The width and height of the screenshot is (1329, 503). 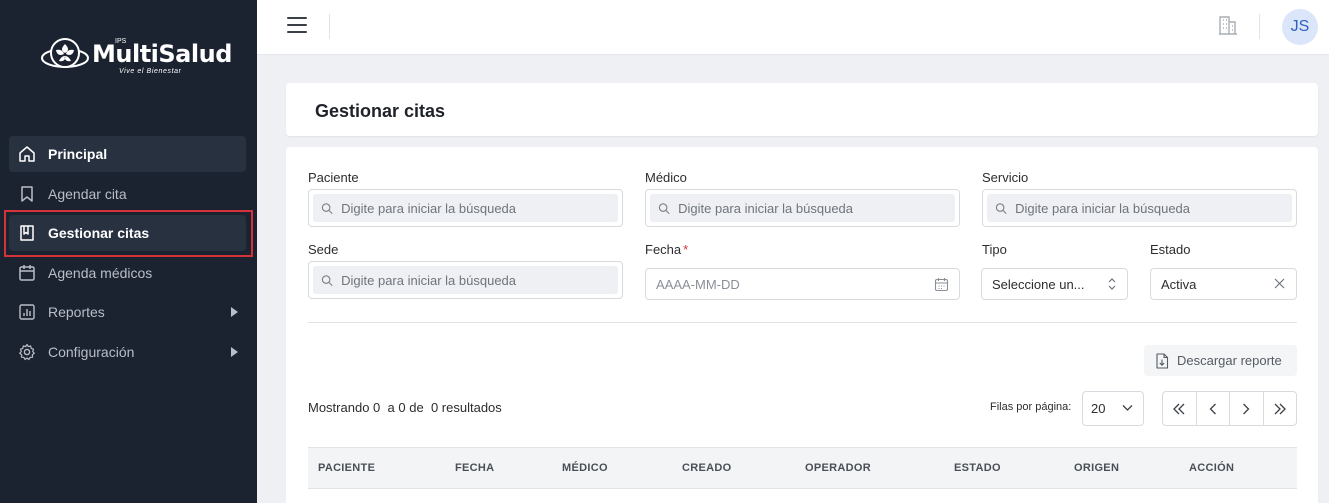 I want to click on title-card: Gestionar citas, so click(x=802, y=109).